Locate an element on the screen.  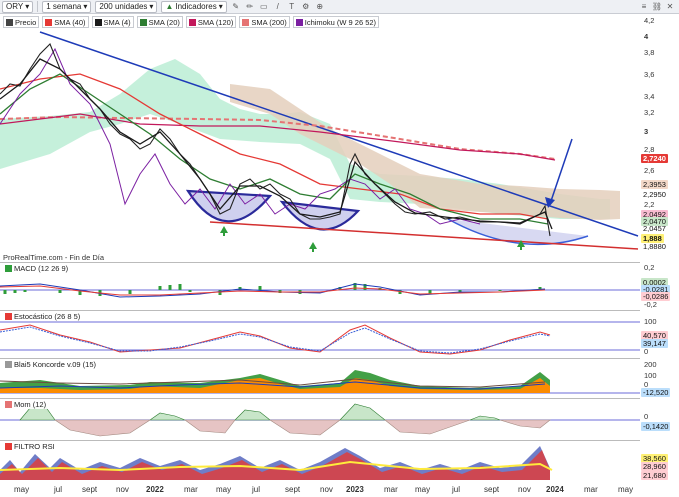
filtro-swatch is located at coordinates (8, 446).